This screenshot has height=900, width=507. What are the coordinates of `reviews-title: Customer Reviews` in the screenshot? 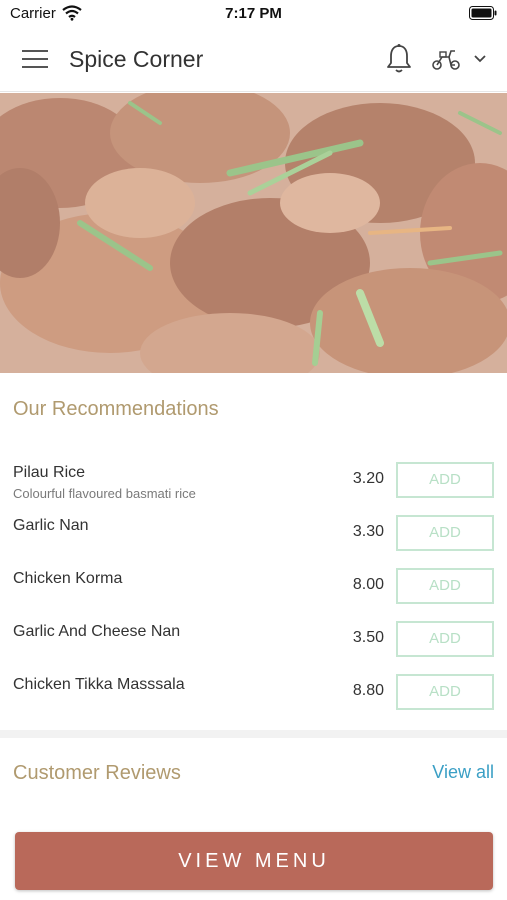 It's located at (97, 773).